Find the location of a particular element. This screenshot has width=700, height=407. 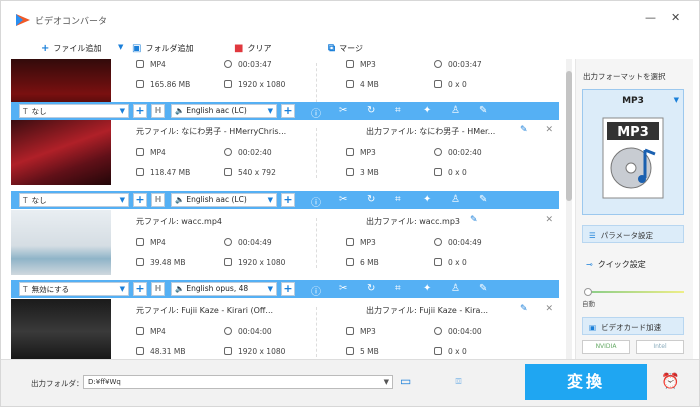

sliders-icon: ☰ is located at coordinates (592, 235).